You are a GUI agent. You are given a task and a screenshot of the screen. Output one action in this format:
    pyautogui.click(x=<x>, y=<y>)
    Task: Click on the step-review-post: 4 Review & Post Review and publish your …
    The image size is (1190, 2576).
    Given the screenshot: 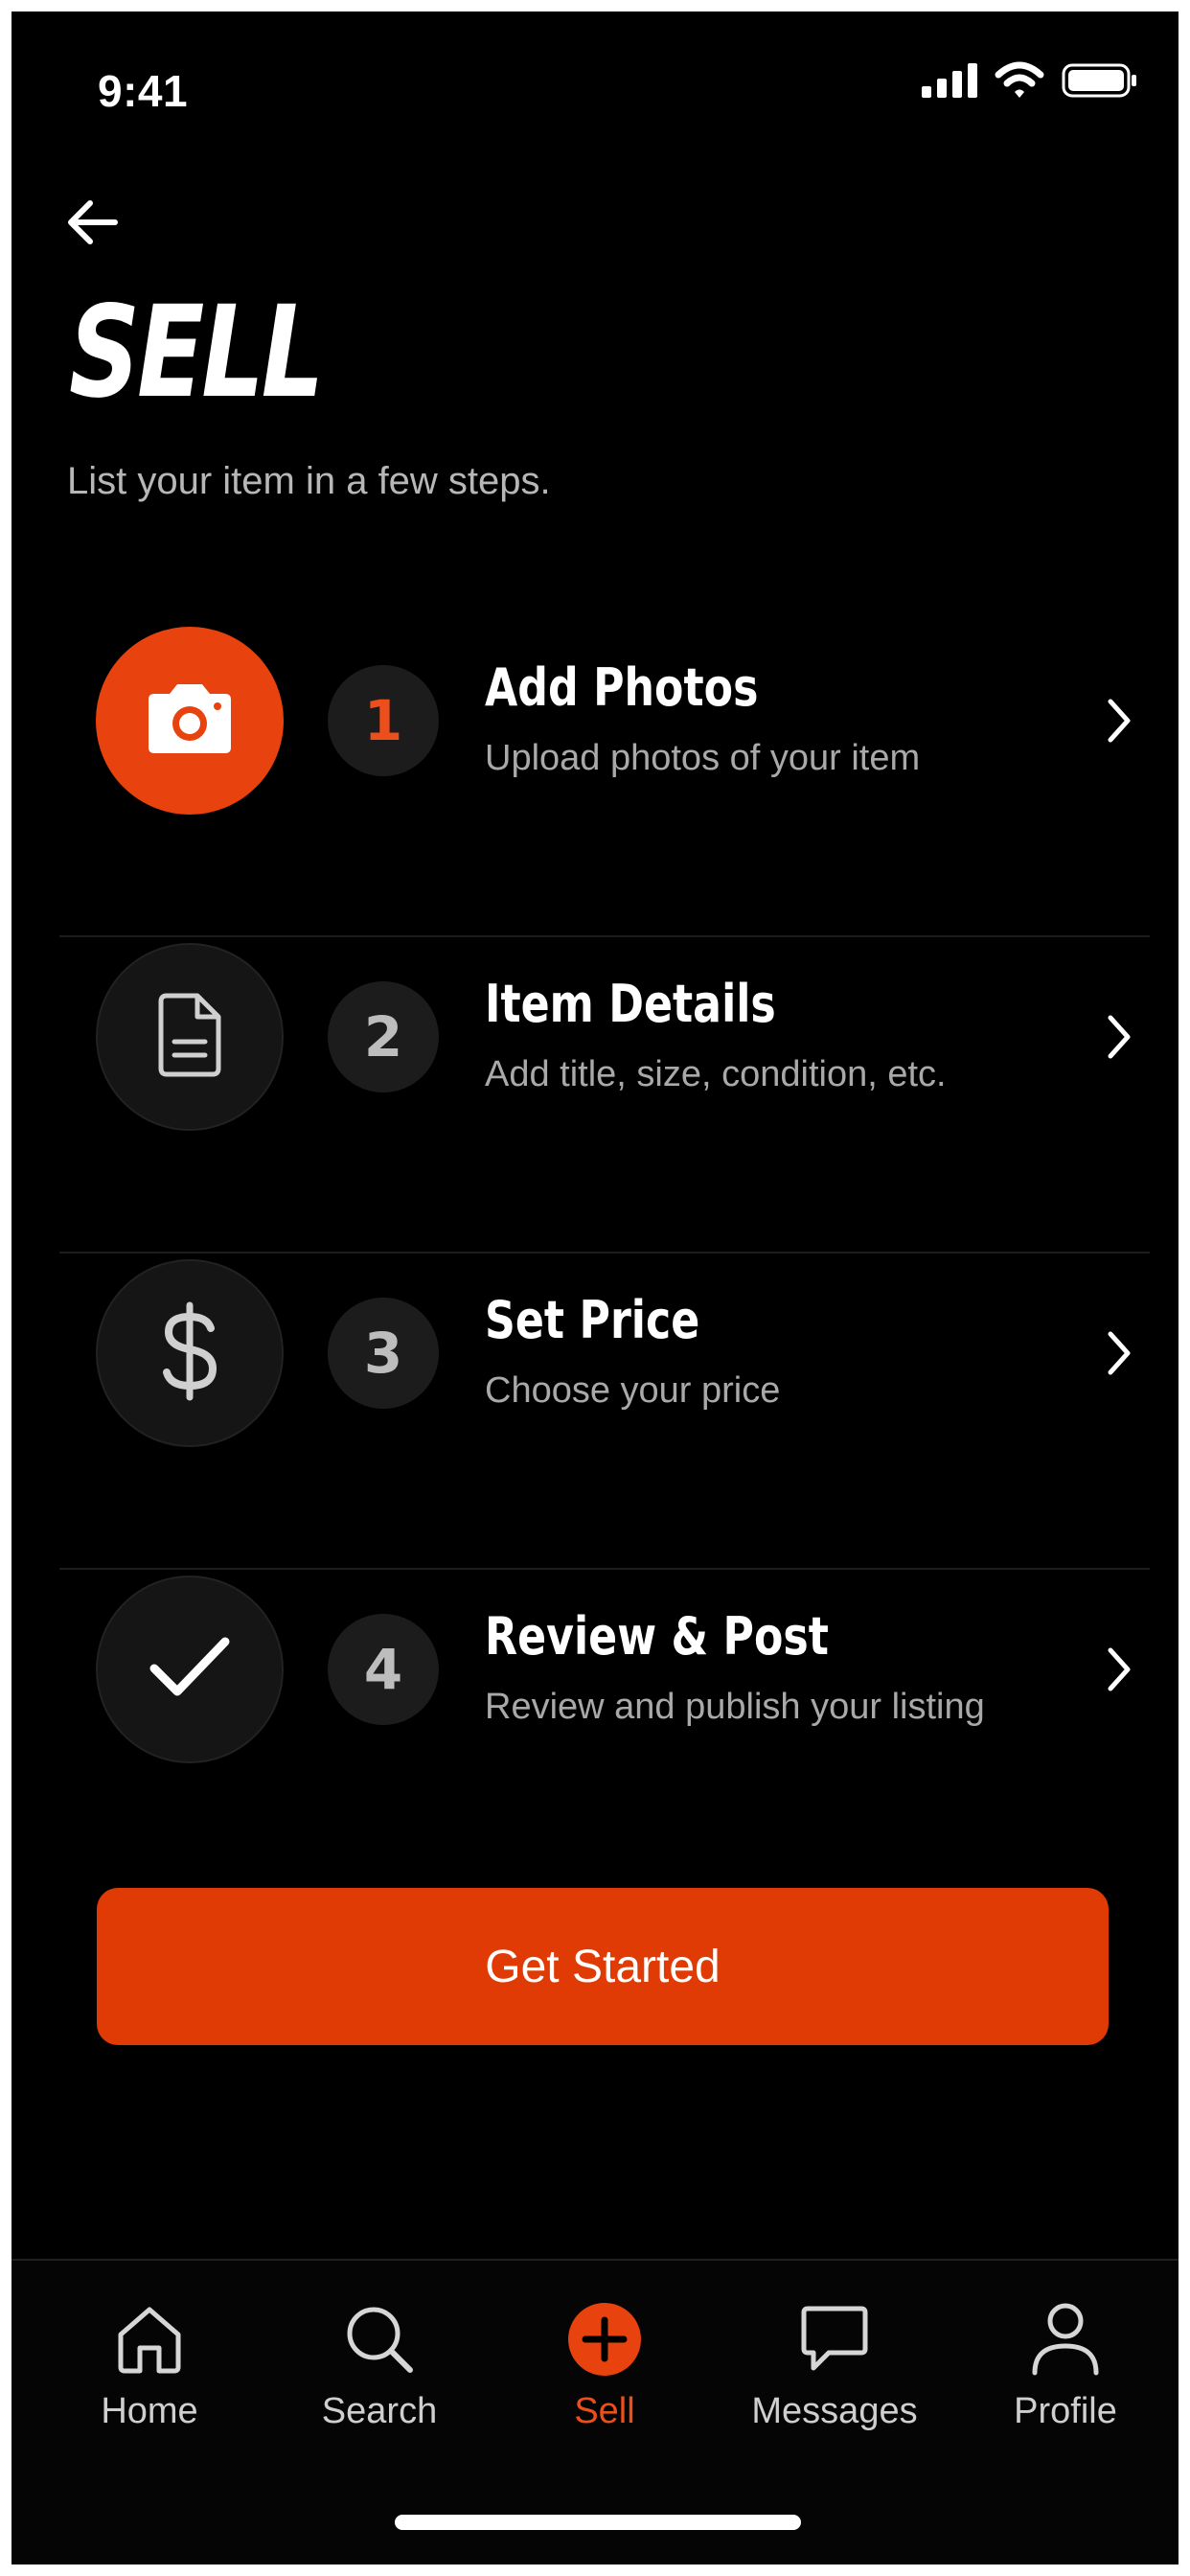 What is the action you would take?
    pyautogui.click(x=605, y=1727)
    